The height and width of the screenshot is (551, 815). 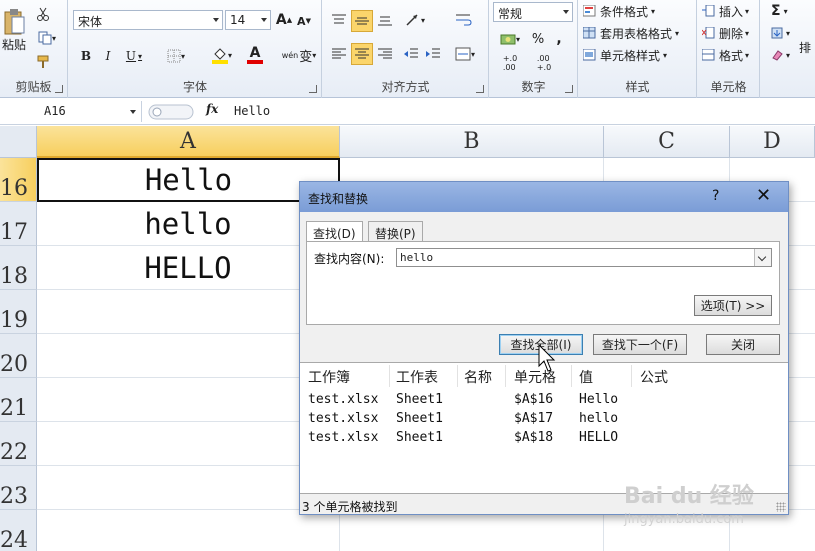 What do you see at coordinates (339, 20) in the screenshot?
I see `align-top-button` at bounding box center [339, 20].